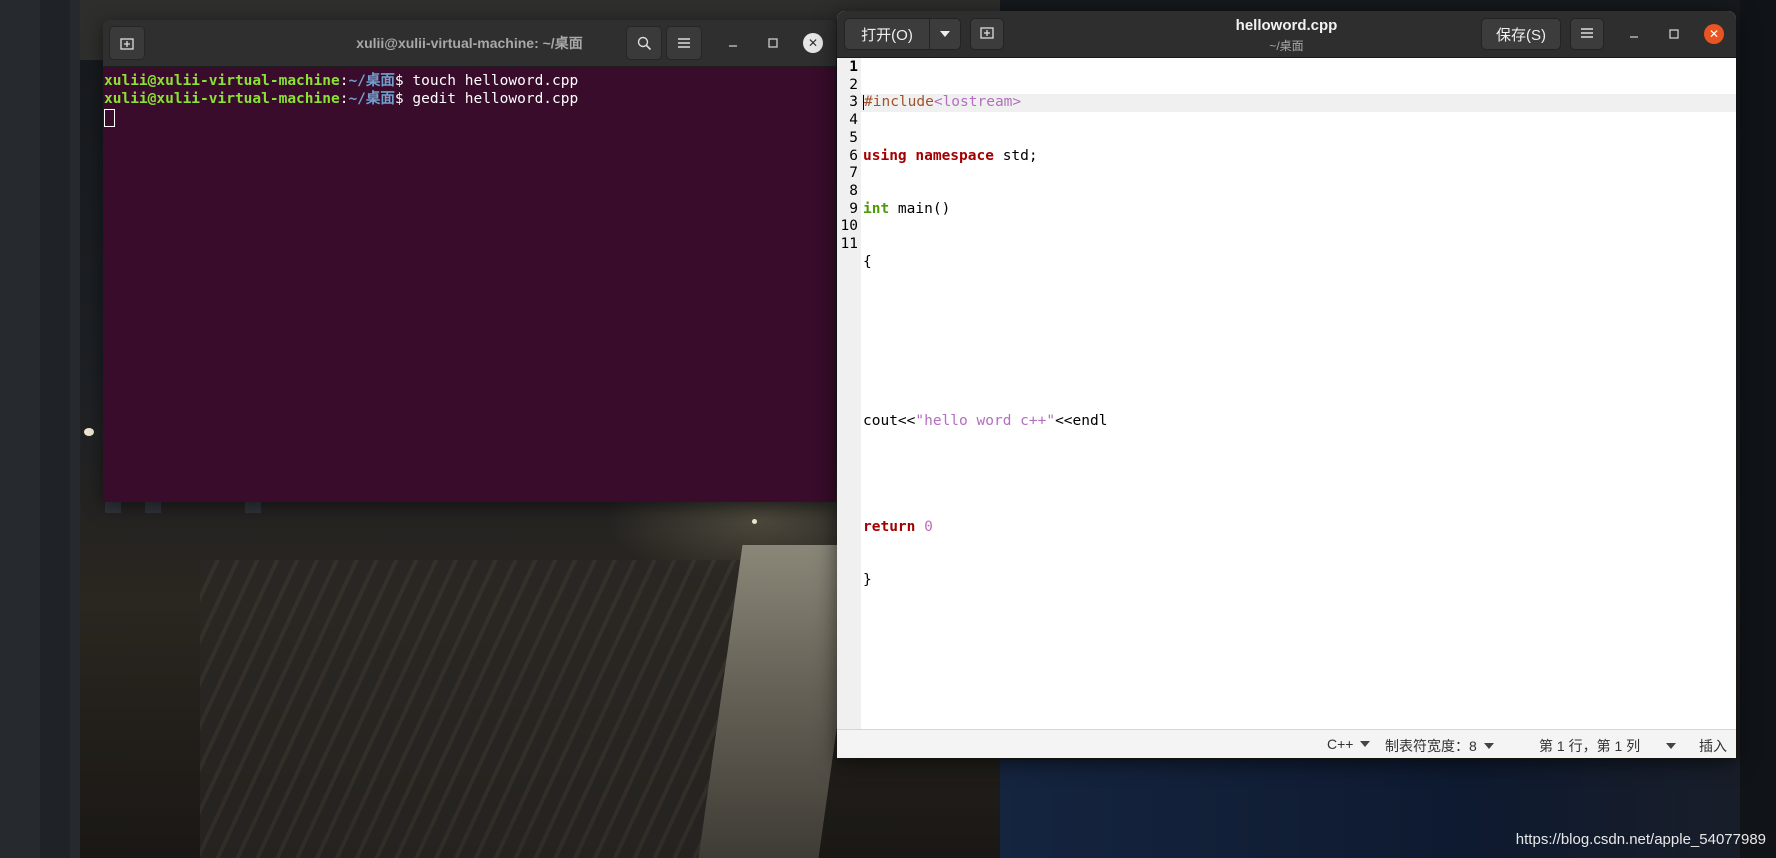 The width and height of the screenshot is (1776, 858). What do you see at coordinates (867, 580) in the screenshot?
I see `code-token: }` at bounding box center [867, 580].